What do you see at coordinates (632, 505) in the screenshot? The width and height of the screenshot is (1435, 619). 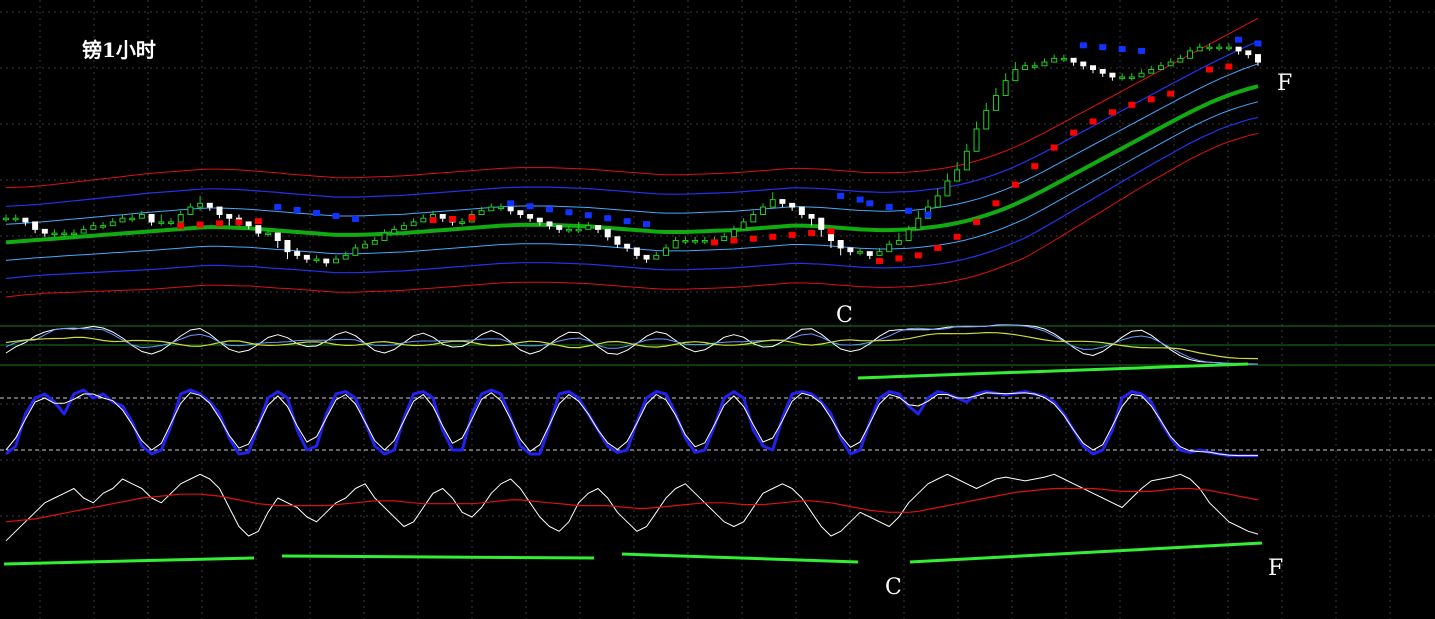 I see `rsi-ma-line` at bounding box center [632, 505].